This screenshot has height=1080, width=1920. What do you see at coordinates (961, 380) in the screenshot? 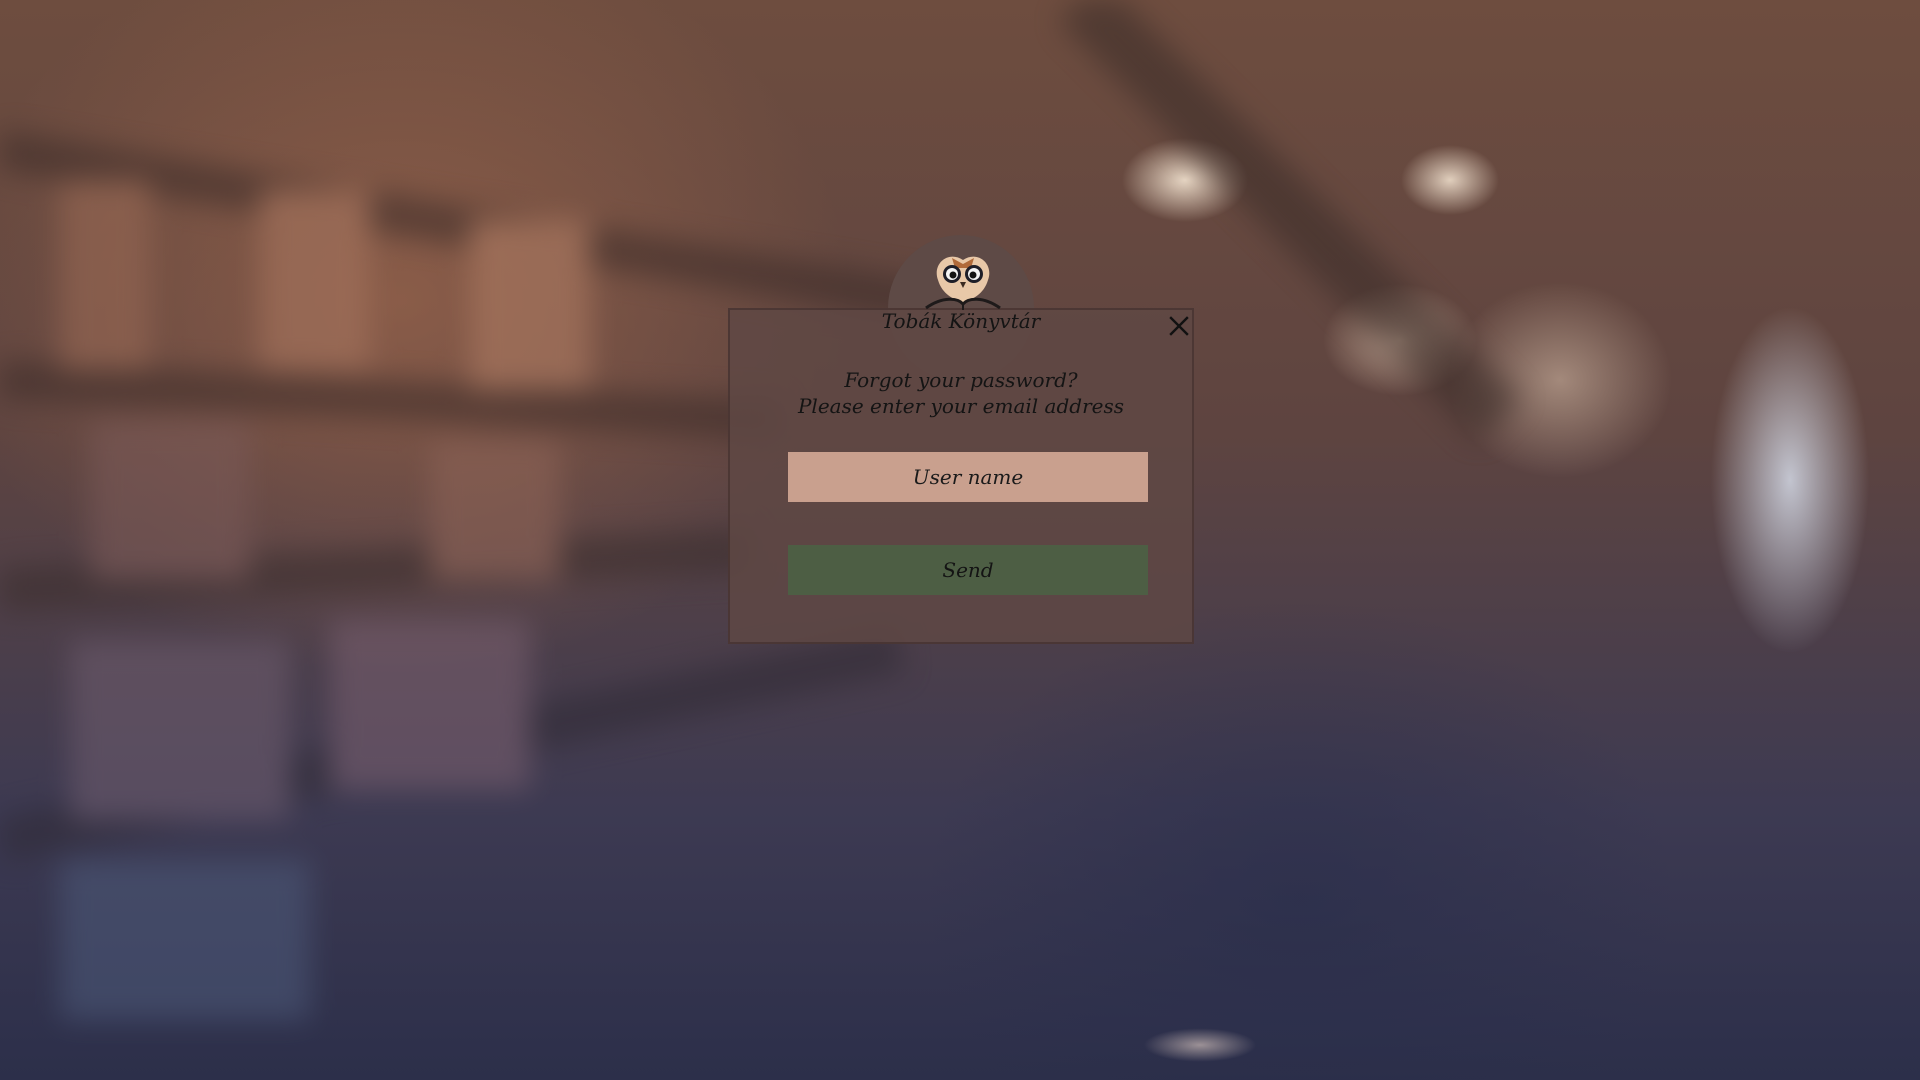
I see `prompt-line-forgot: Forgot your password?` at bounding box center [961, 380].